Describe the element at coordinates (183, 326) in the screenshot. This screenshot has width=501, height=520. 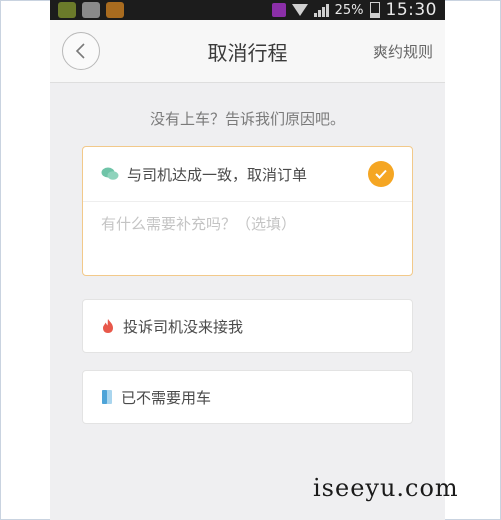
I see `reason-label: 投诉司机没来接我` at that location.